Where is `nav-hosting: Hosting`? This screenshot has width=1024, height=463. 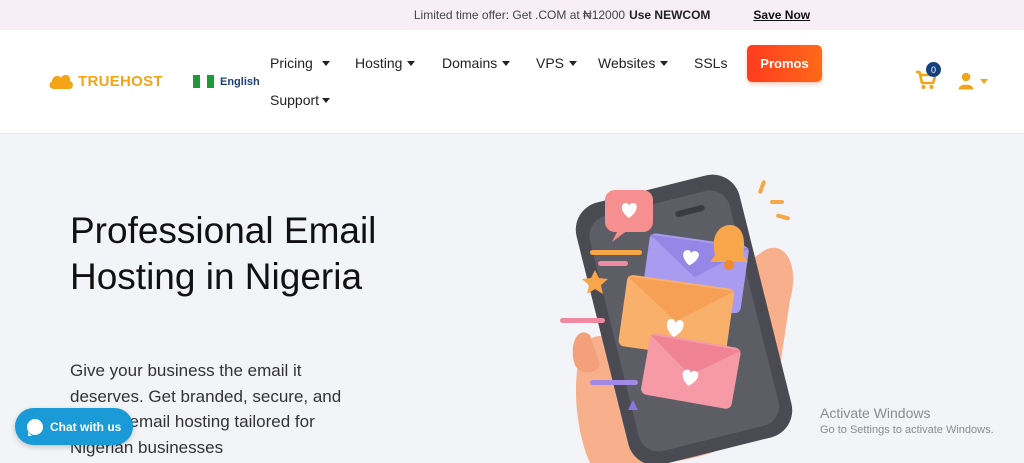
nav-hosting: Hosting is located at coordinates (385, 63).